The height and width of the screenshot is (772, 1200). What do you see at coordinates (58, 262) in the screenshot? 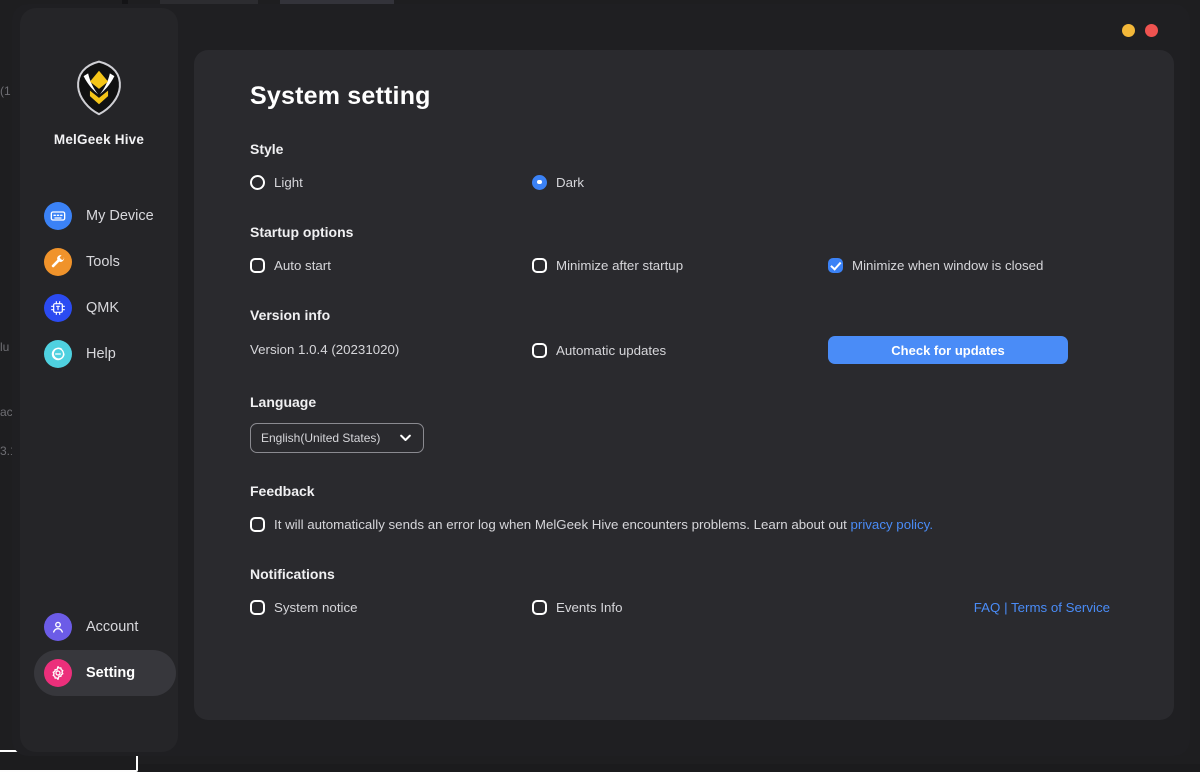
I see `wrench-icon` at bounding box center [58, 262].